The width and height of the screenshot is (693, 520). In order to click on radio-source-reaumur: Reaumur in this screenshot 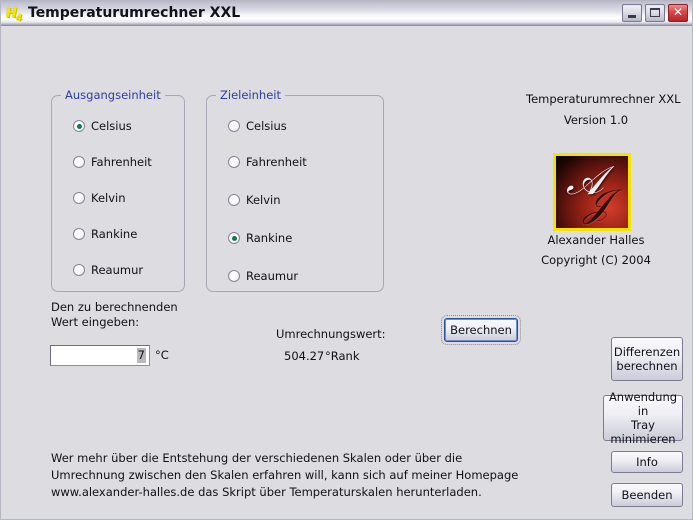, I will do `click(108, 270)`.